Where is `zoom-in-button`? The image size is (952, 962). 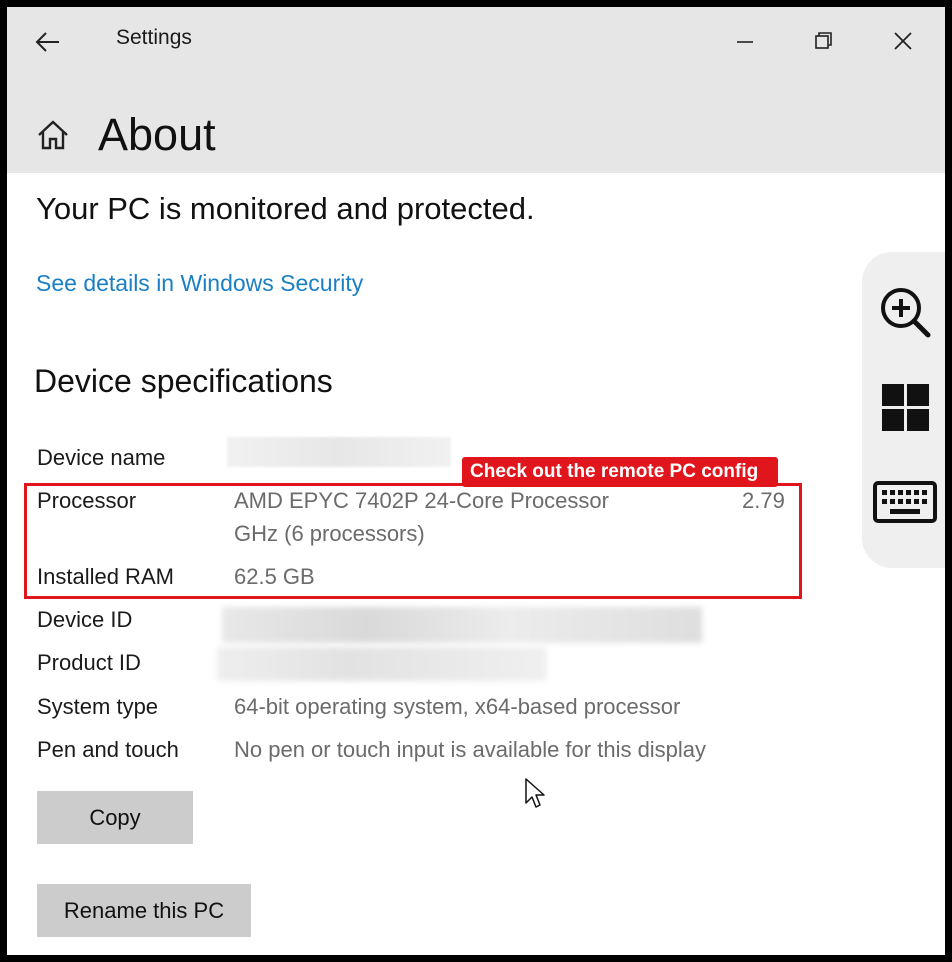
zoom-in-button is located at coordinates (905, 312).